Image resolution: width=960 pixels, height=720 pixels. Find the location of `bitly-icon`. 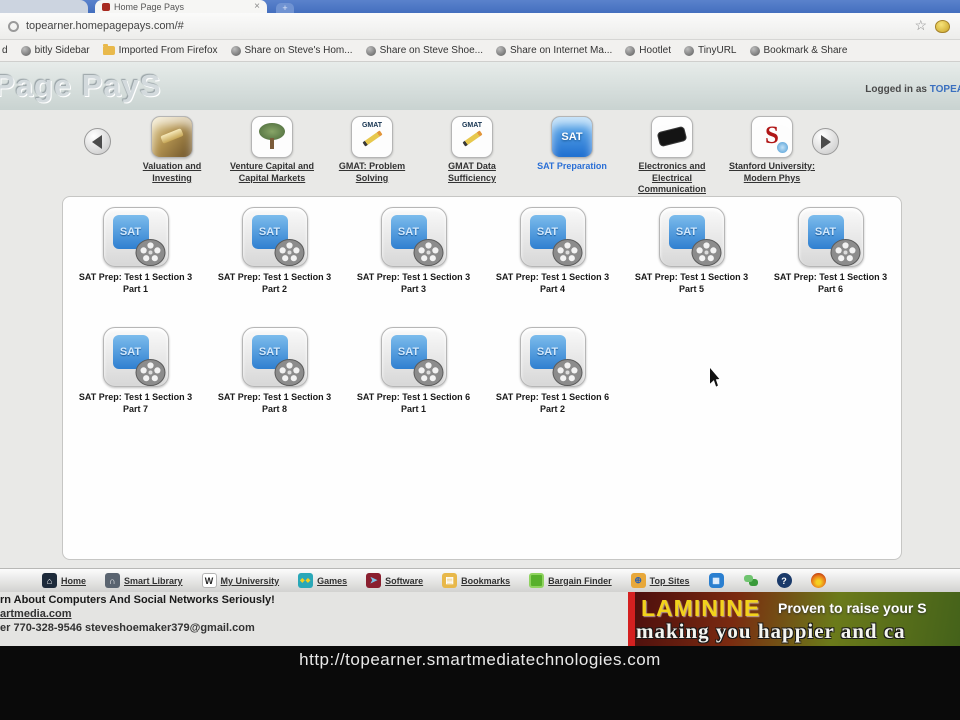

bitly-icon is located at coordinates (942, 26).